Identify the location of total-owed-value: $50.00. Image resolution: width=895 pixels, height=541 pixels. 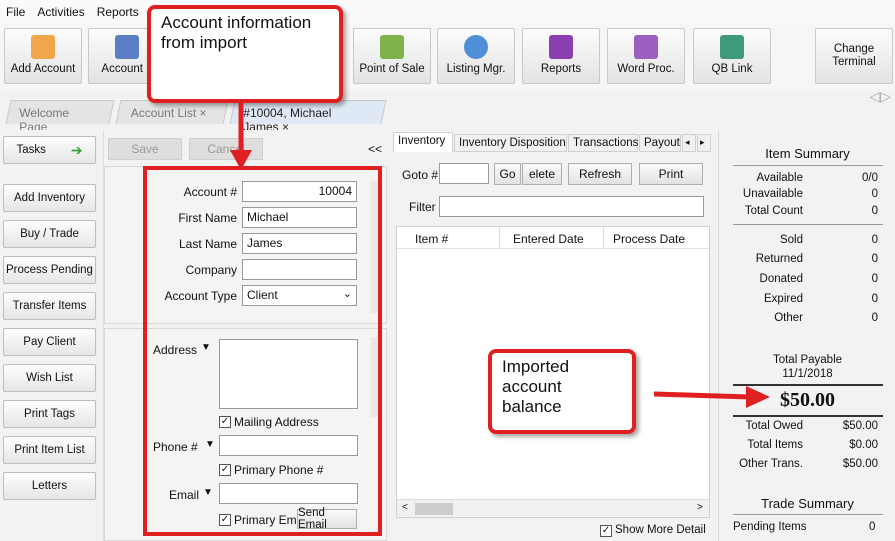
(860, 426).